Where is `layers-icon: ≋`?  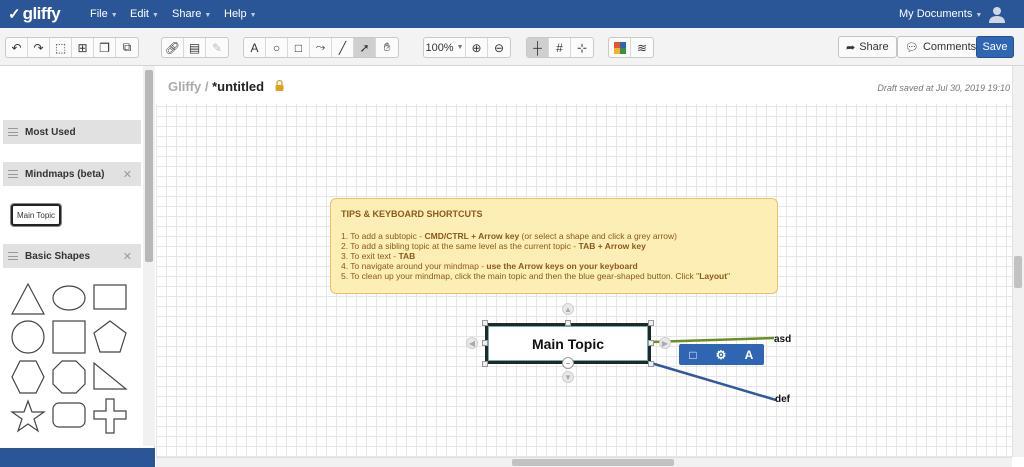 layers-icon: ≋ is located at coordinates (642, 47).